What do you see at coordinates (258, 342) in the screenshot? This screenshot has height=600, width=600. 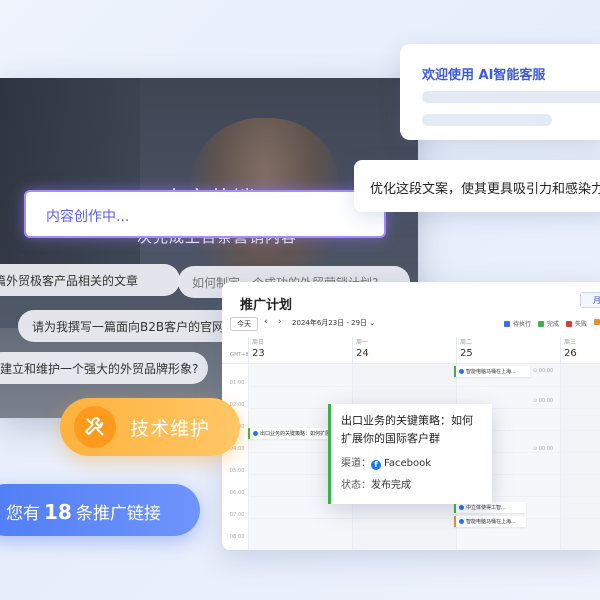 I see `weekday-label: 周日` at bounding box center [258, 342].